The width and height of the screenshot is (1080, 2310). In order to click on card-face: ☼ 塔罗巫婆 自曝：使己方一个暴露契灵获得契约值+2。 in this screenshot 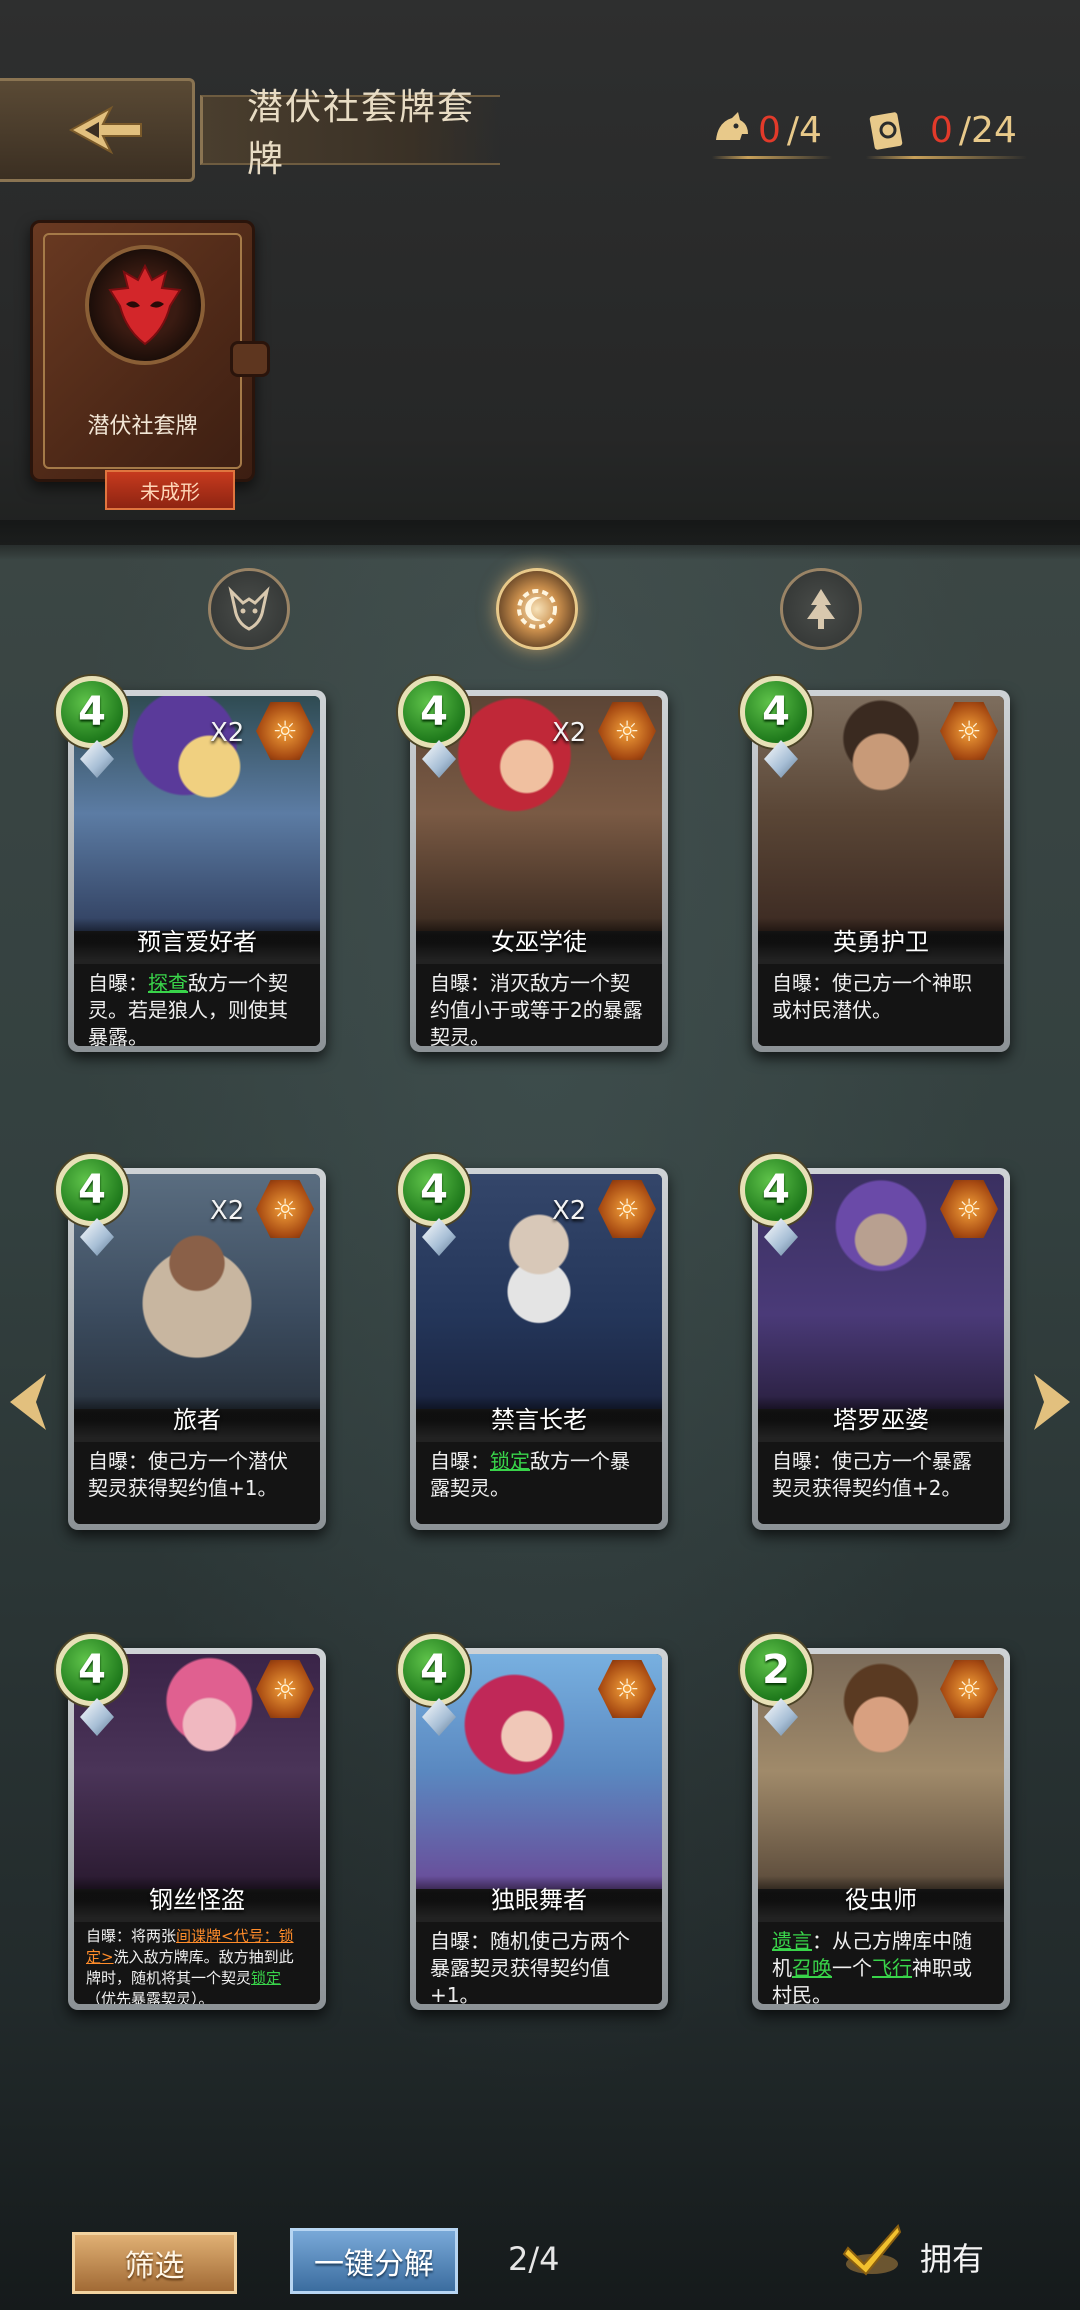, I will do `click(881, 1349)`.